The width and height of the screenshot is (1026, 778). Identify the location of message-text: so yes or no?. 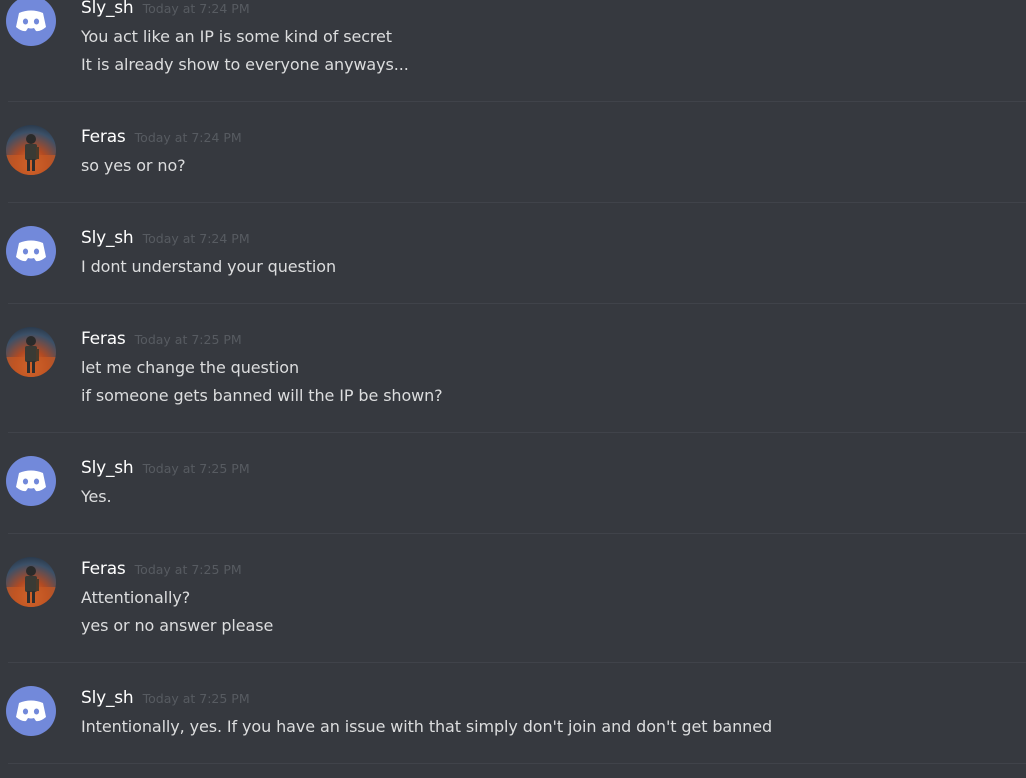
(133, 165).